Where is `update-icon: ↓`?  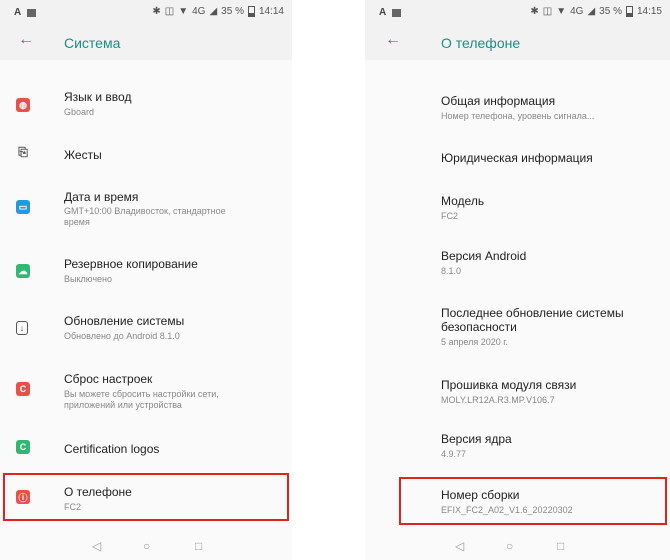
update-icon: ↓ is located at coordinates (22, 328).